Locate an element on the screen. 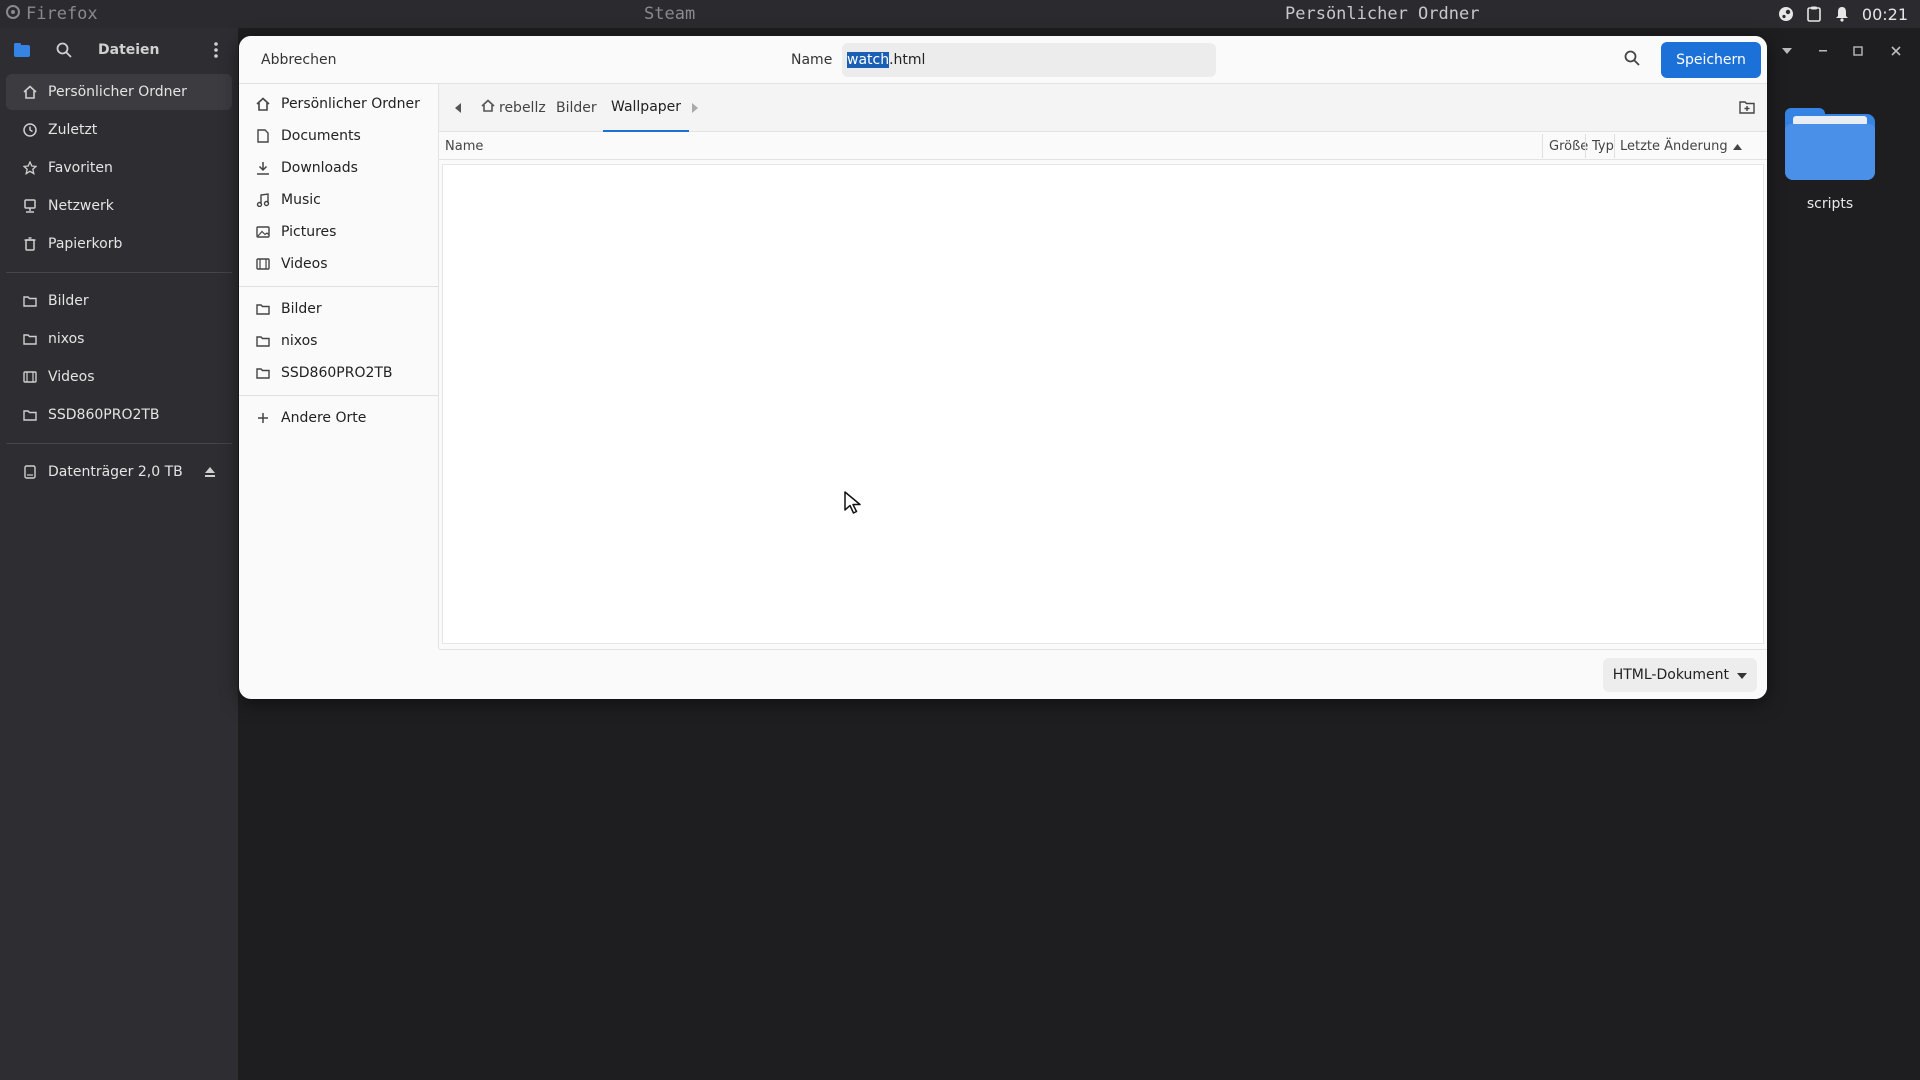  breadcrumb-label: Wallpaper is located at coordinates (646, 106).